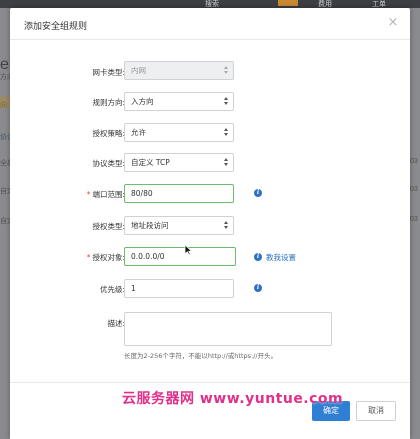 This screenshot has width=420, height=439. I want to click on description-label: 描述:, so click(116, 323).